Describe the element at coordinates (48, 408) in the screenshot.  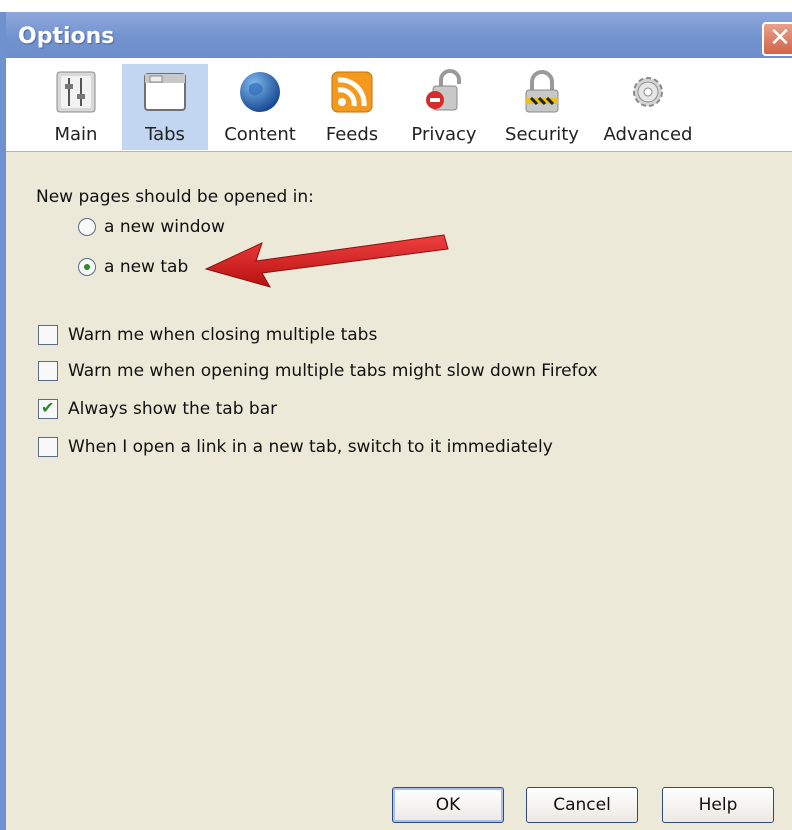
I see `checkbox-checked` at that location.